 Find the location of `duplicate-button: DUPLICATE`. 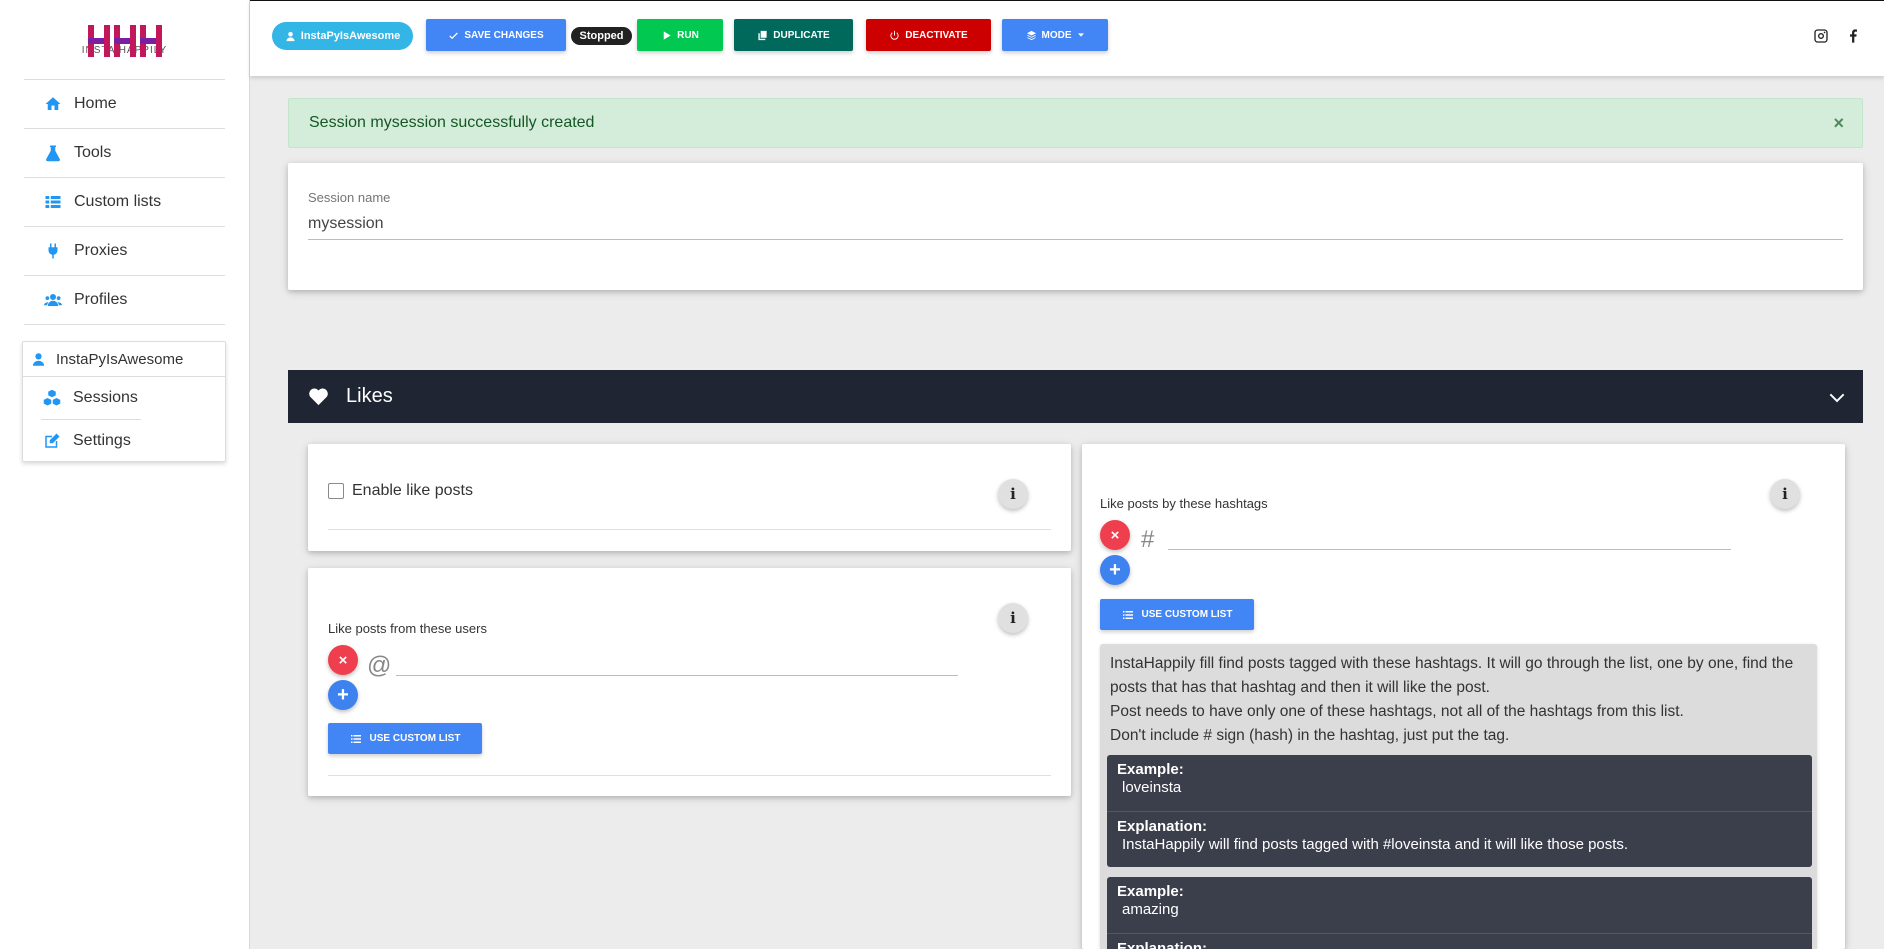

duplicate-button: DUPLICATE is located at coordinates (793, 35).